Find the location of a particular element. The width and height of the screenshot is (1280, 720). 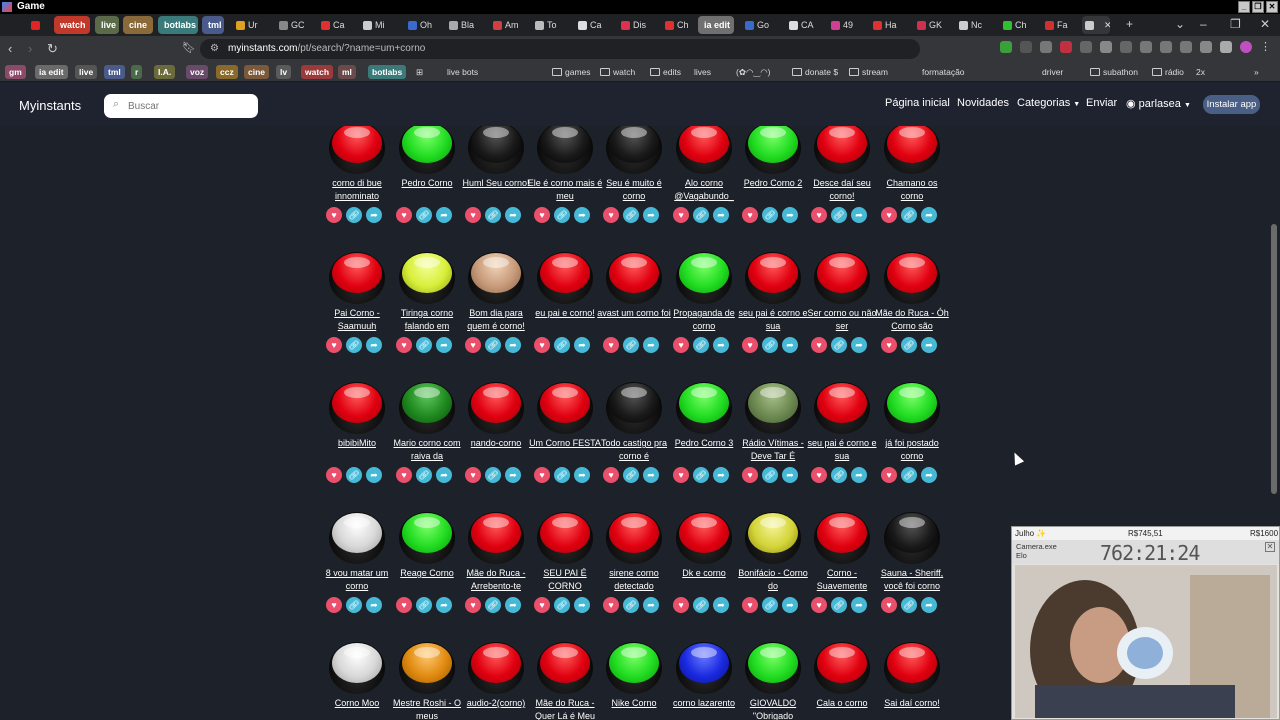

search-box: ⌕ is located at coordinates (181, 106).